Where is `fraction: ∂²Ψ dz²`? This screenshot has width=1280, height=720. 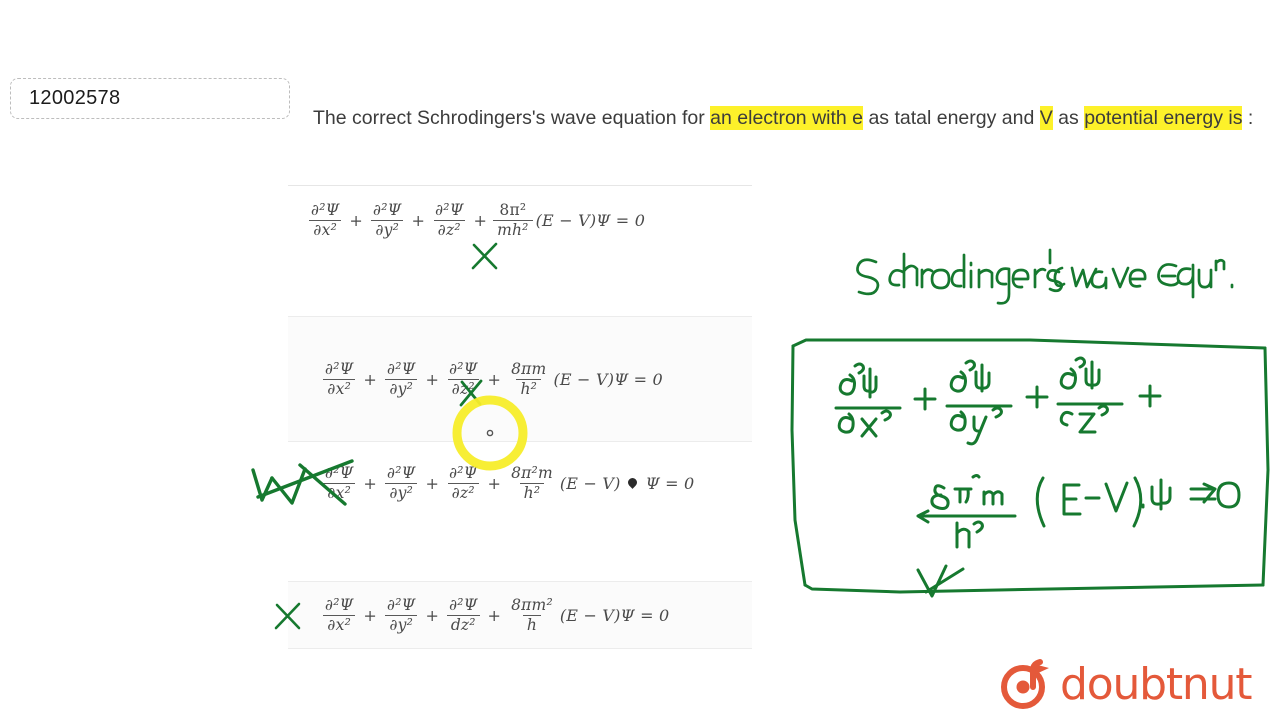
fraction: ∂²Ψ dz² is located at coordinates (463, 615).